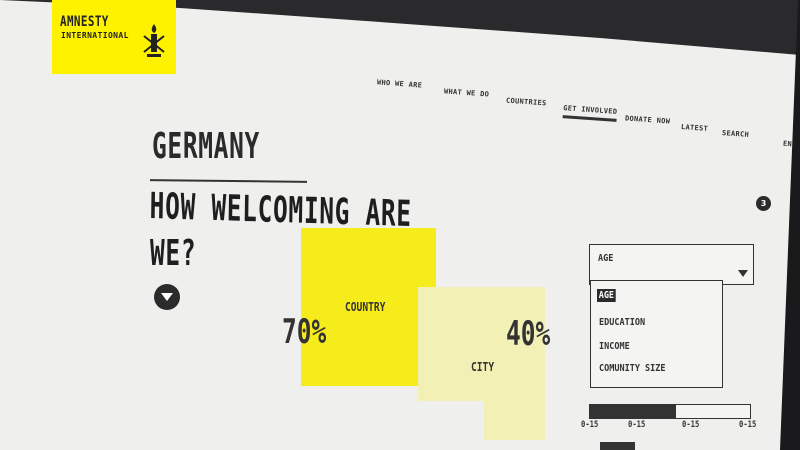 The width and height of the screenshot is (800, 450). I want to click on country-label: COUNTRY, so click(365, 307).